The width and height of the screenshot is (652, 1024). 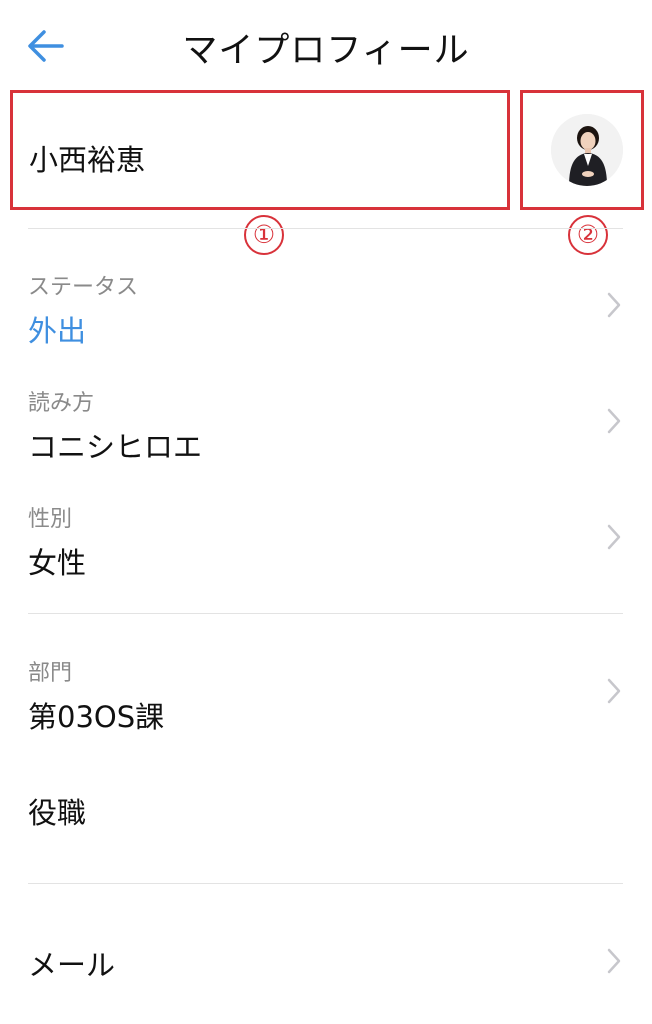 What do you see at coordinates (115, 447) in the screenshot?
I see `reading-value: コニシヒロエ` at bounding box center [115, 447].